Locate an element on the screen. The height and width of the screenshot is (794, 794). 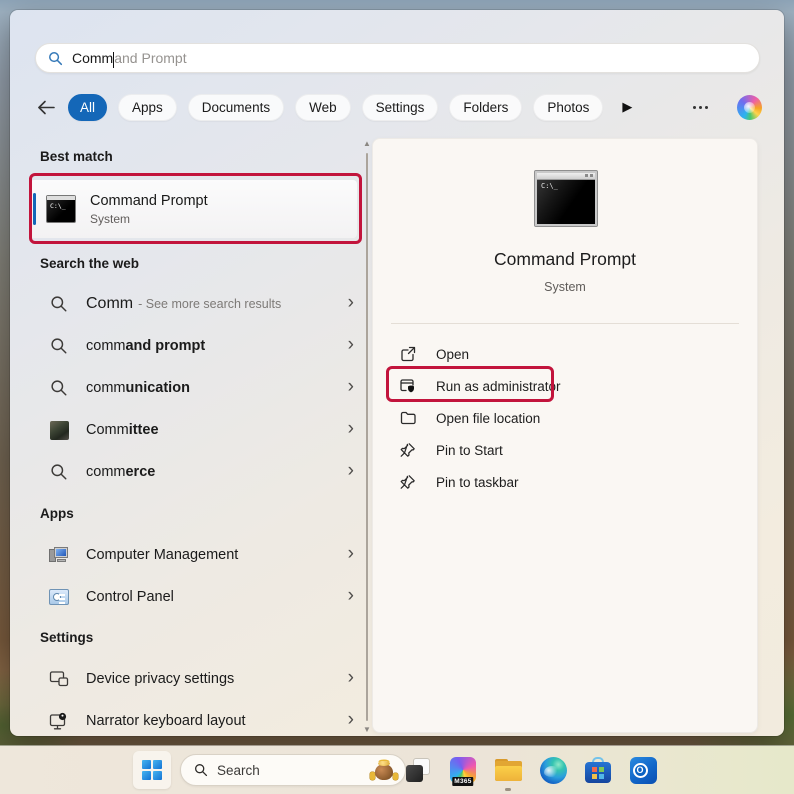
taskbar-search-box: Search is located at coordinates (293, 770).